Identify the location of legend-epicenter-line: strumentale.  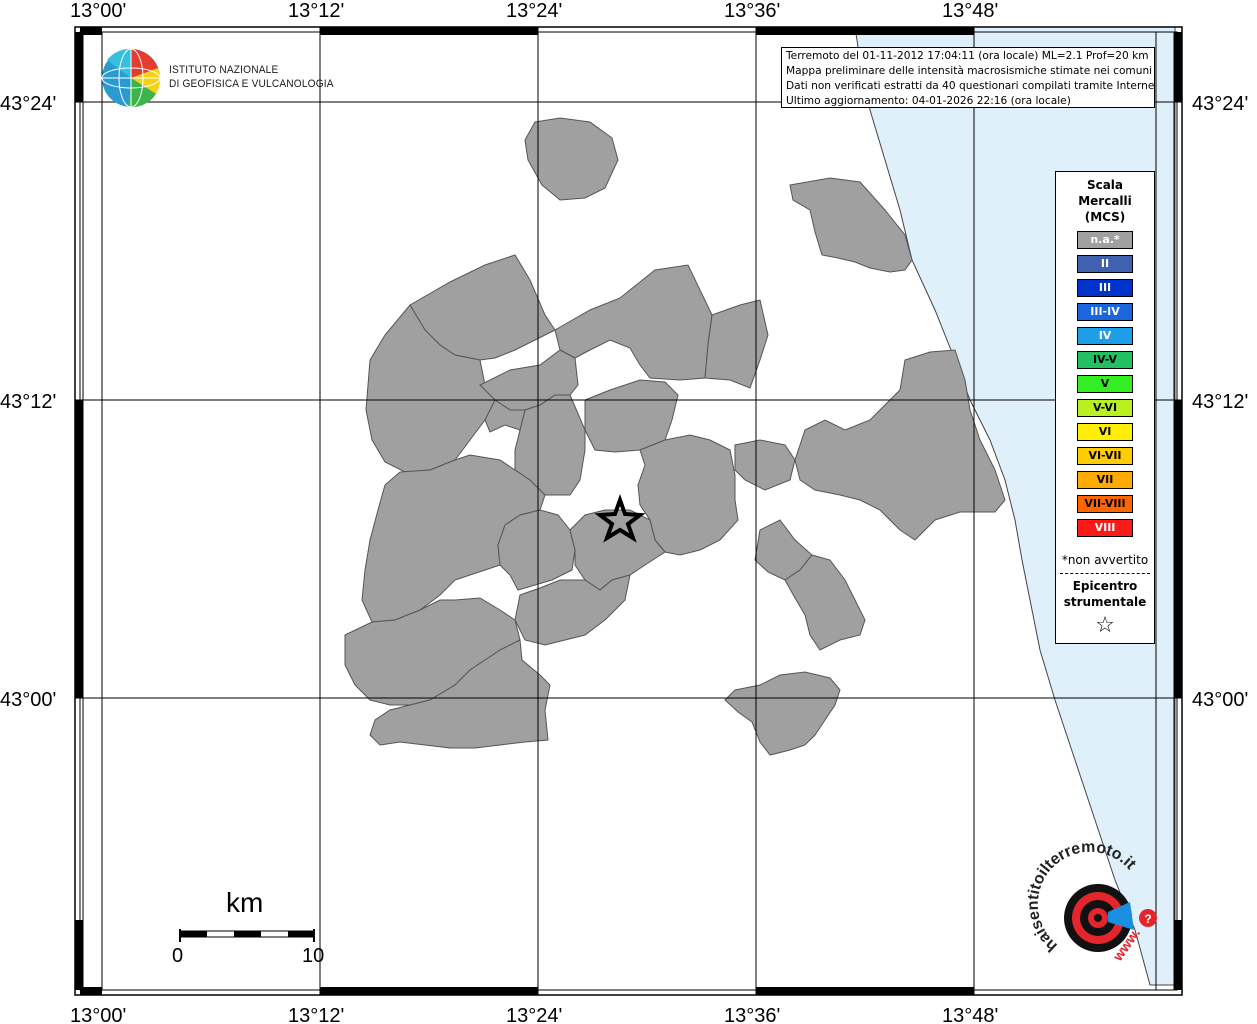
(1105, 602).